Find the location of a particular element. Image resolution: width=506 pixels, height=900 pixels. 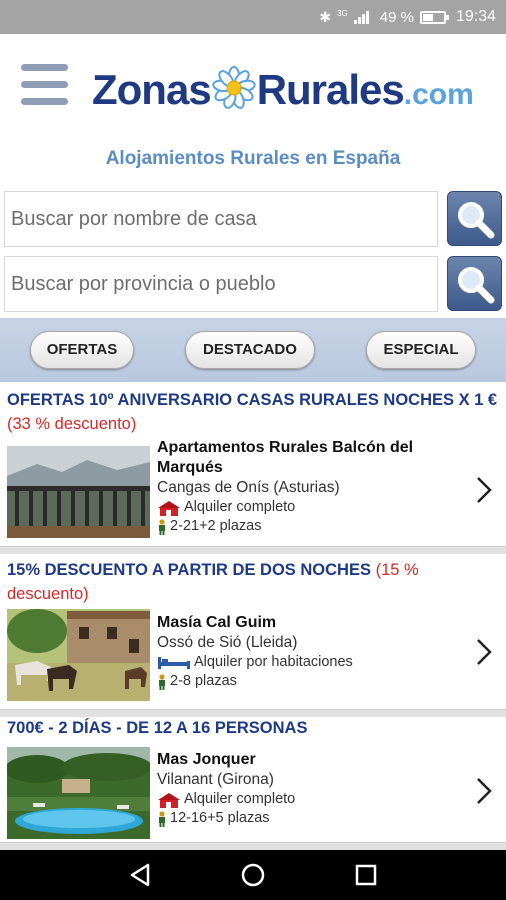

hamburger-icon is located at coordinates (44, 85).